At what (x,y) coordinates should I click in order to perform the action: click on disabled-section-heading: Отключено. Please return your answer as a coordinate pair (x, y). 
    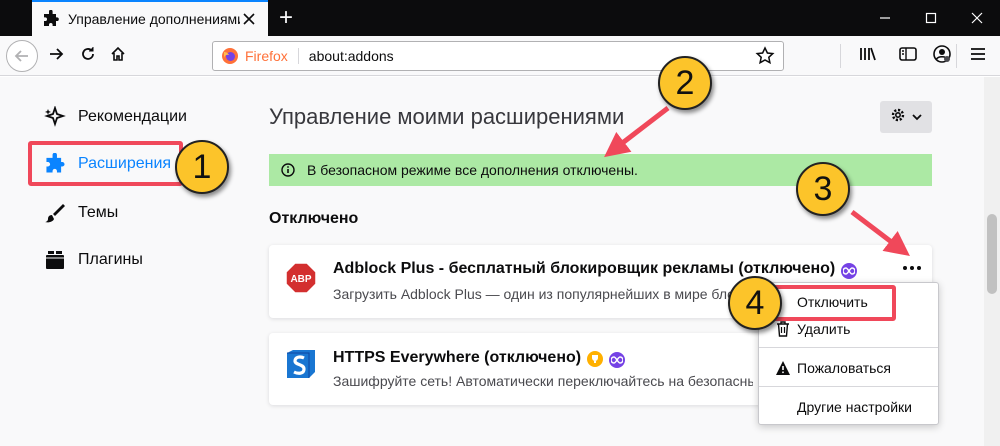
    Looking at the image, I should click on (314, 218).